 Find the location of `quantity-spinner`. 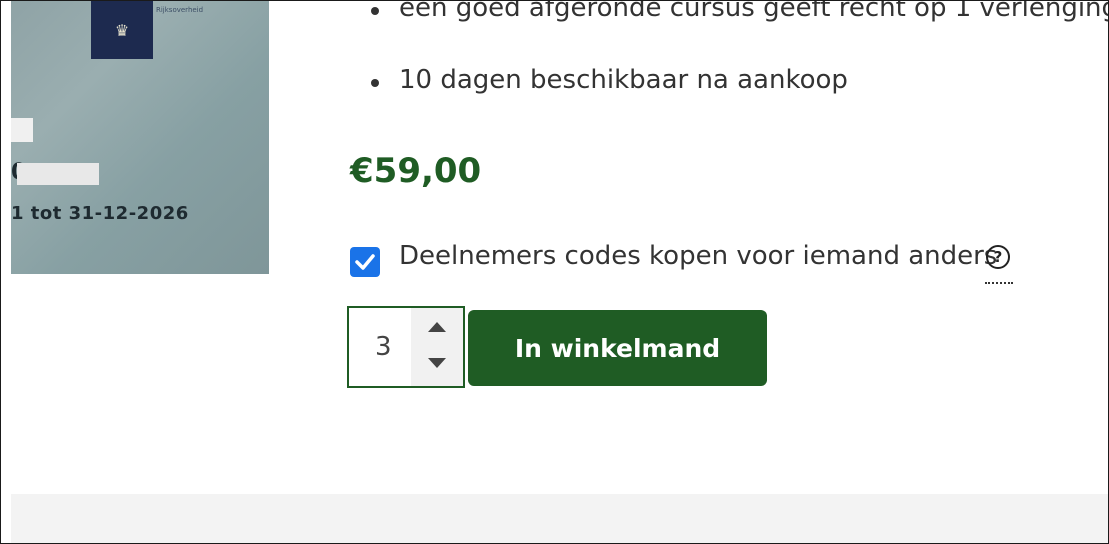

quantity-spinner is located at coordinates (437, 347).